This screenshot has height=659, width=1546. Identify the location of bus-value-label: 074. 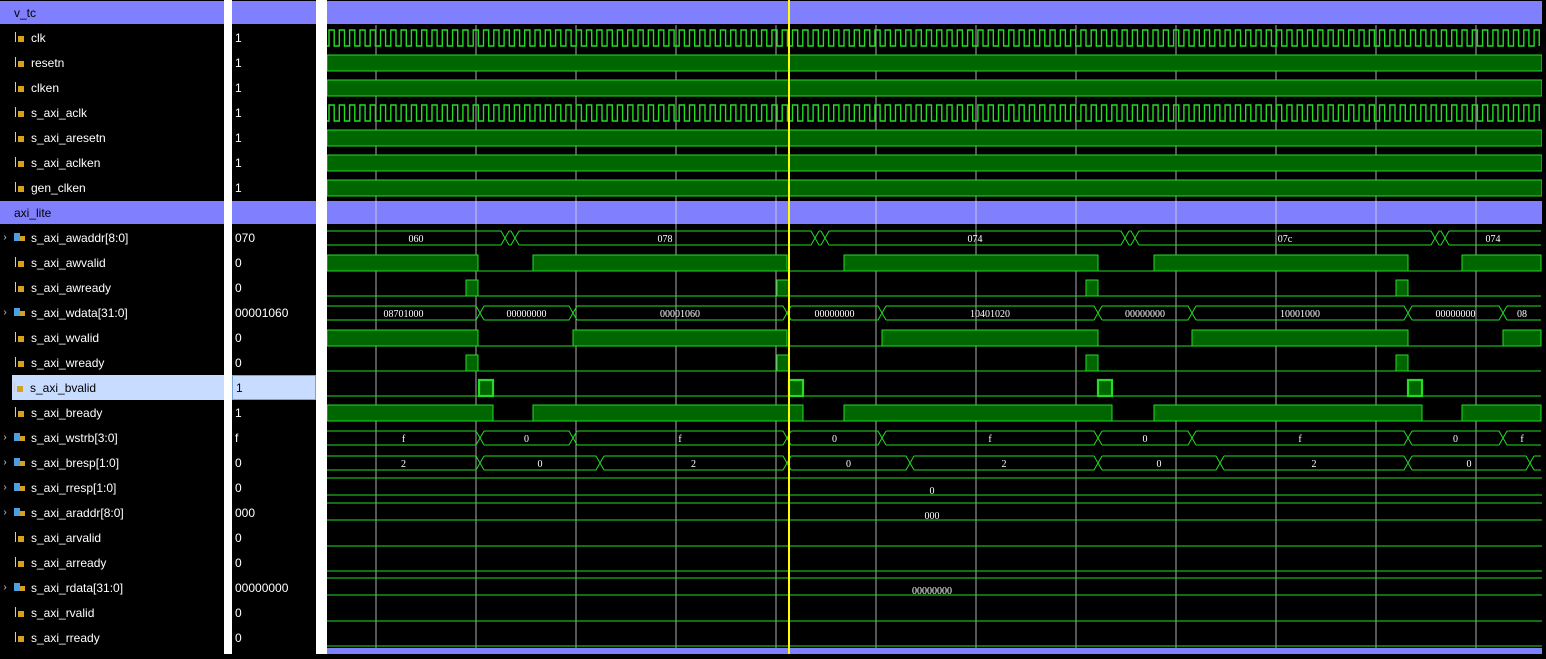
(975, 239).